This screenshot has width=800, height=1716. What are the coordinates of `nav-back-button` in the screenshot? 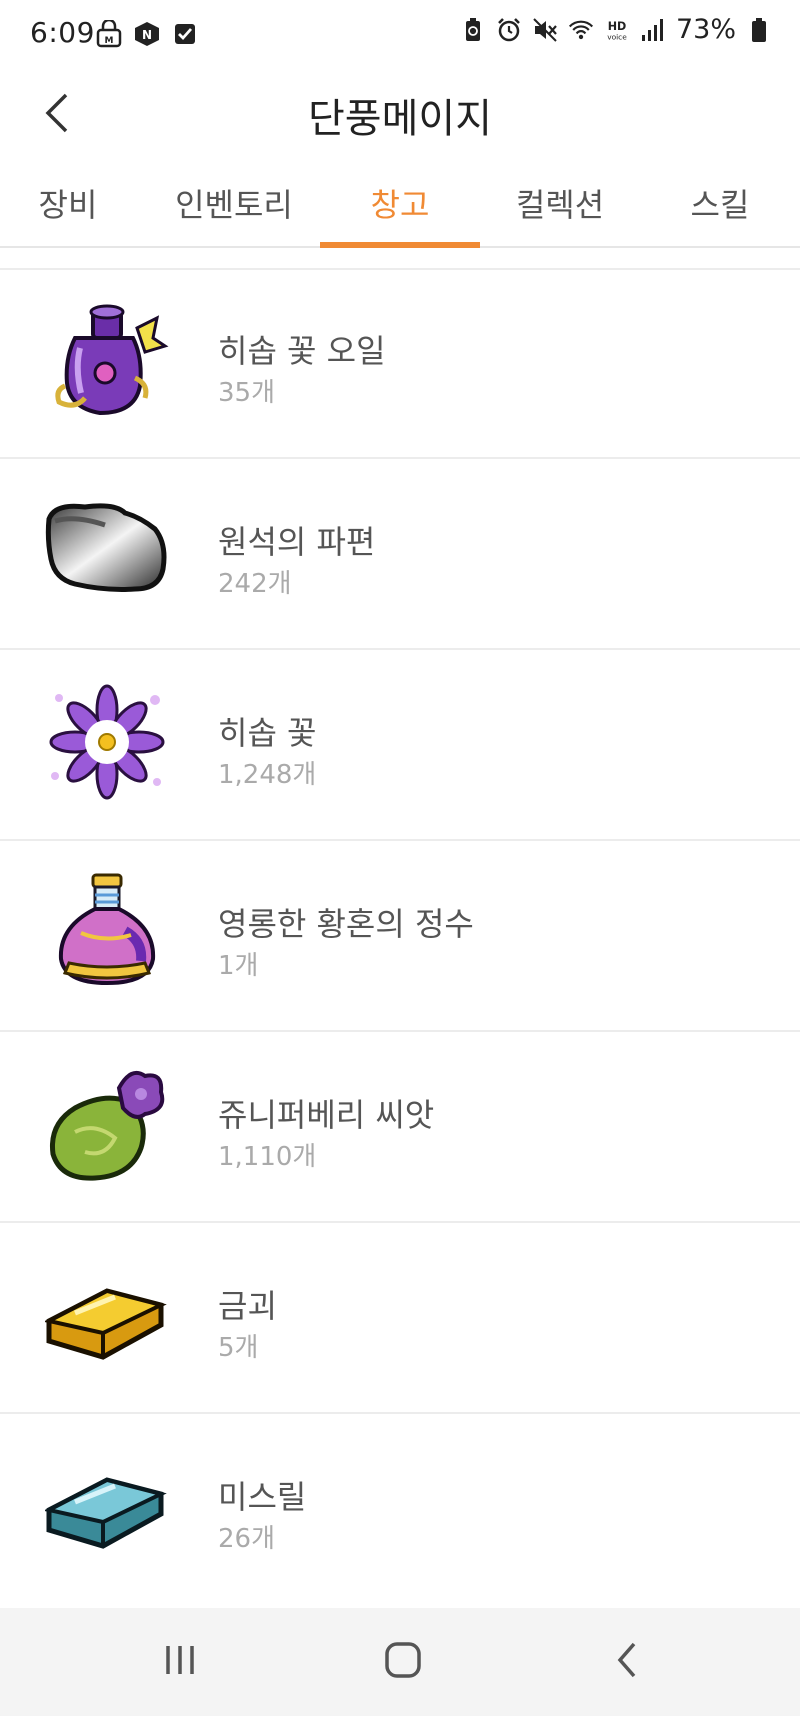 It's located at (627, 1662).